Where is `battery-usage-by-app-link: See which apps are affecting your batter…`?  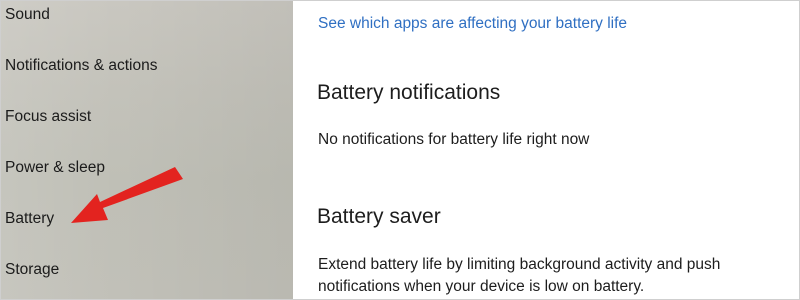 battery-usage-by-app-link: See which apps are affecting your batter… is located at coordinates (472, 24).